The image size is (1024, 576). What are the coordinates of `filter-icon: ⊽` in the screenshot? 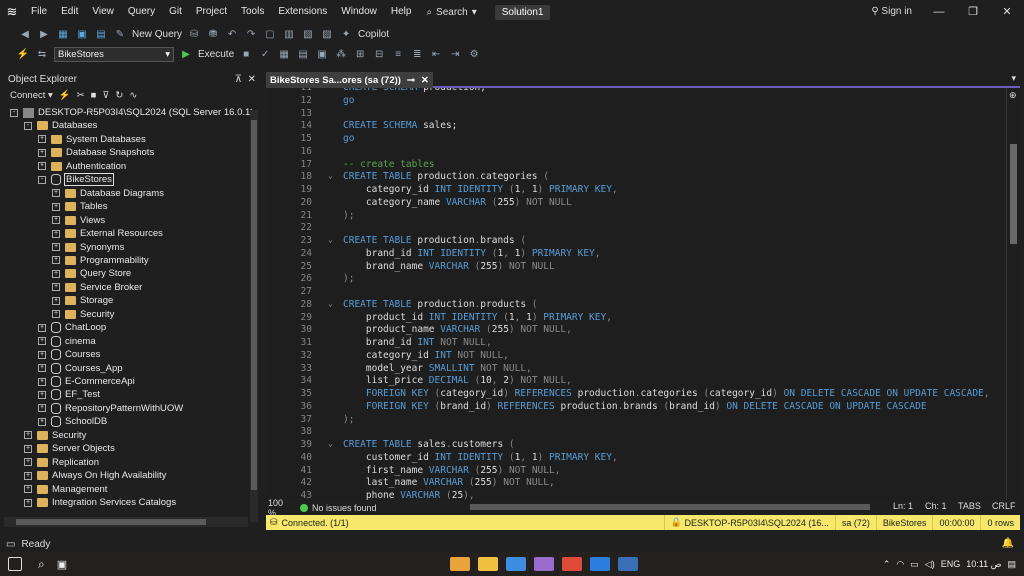 It's located at (105, 95).